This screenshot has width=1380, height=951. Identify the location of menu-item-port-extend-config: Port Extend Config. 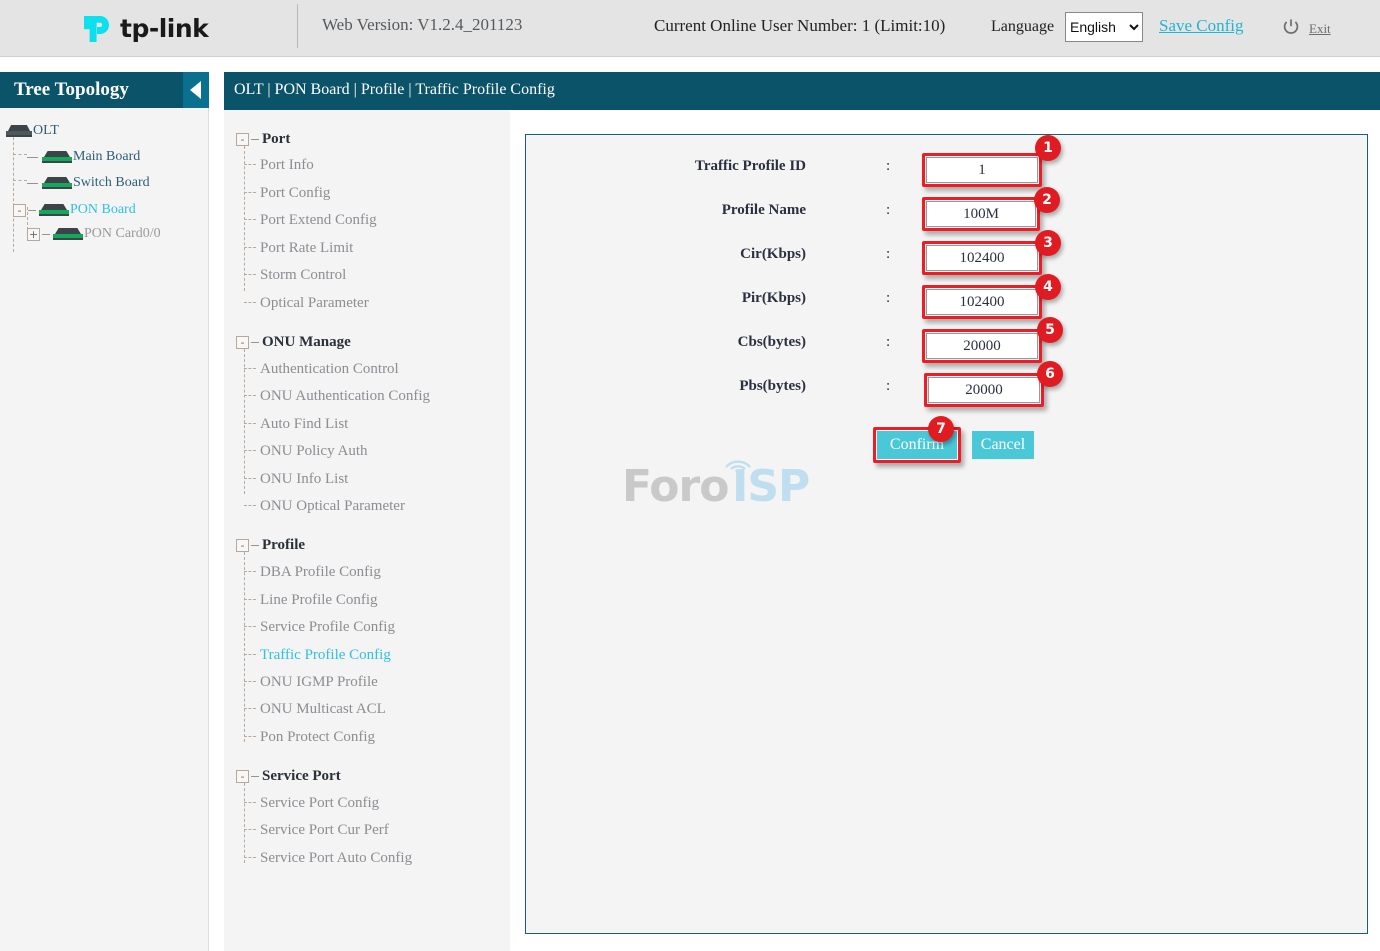
(318, 220).